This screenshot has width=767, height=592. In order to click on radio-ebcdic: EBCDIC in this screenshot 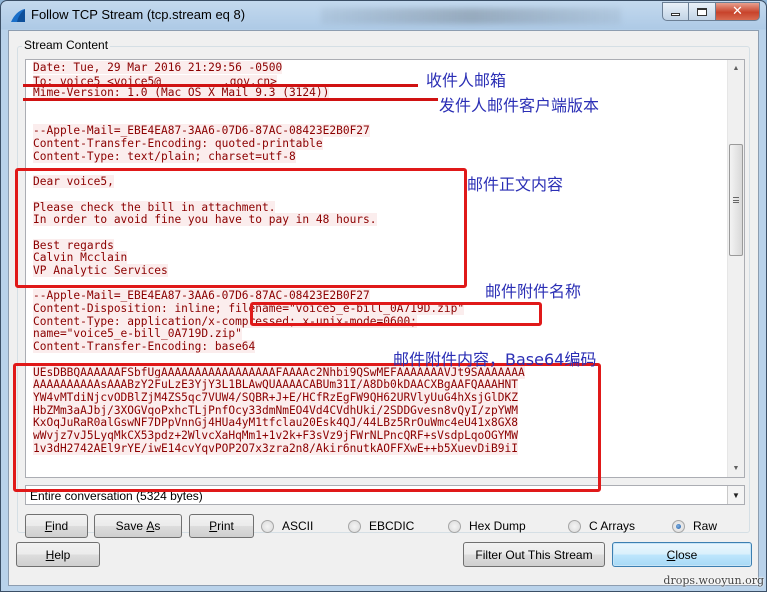, I will do `click(381, 526)`.